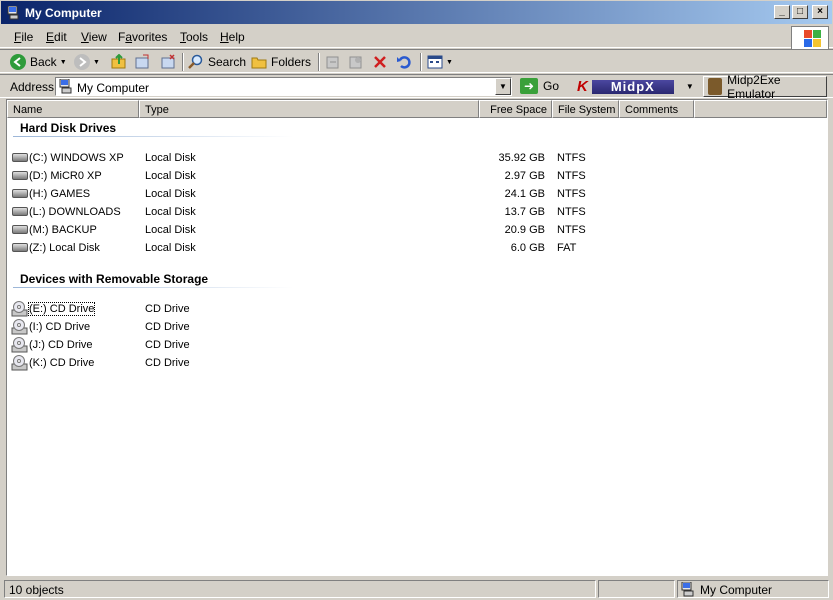 The width and height of the screenshot is (833, 600). I want to click on drive-free-space: 24.1 GB, so click(524, 194).